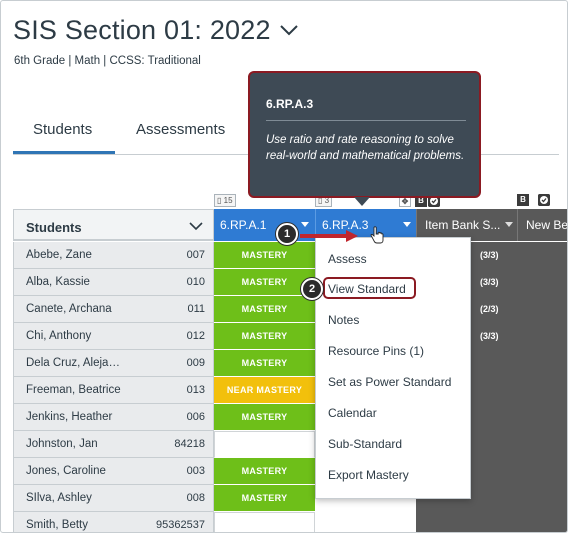 This screenshot has width=568, height=533. What do you see at coordinates (489, 309) in the screenshot?
I see `item-bank-score: (2/3)` at bounding box center [489, 309].